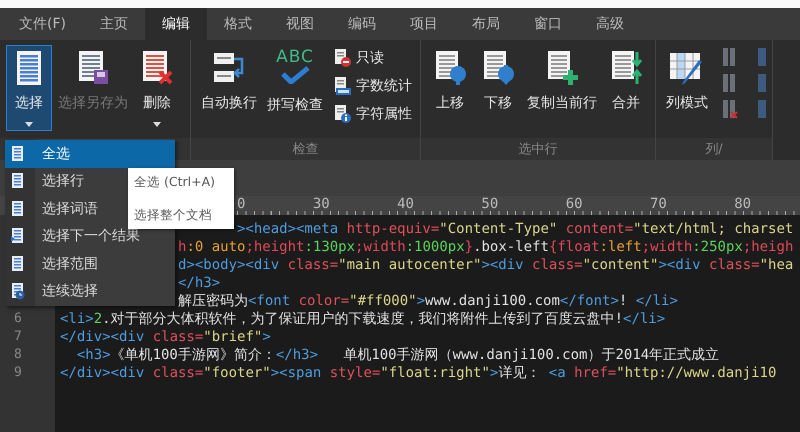  What do you see at coordinates (489, 204) in the screenshot?
I see `ruler-label: 50` at bounding box center [489, 204].